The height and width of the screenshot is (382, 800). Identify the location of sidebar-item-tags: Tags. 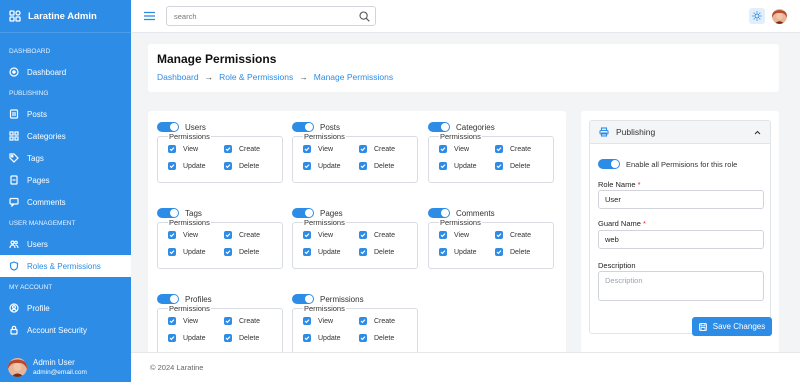
(65, 158).